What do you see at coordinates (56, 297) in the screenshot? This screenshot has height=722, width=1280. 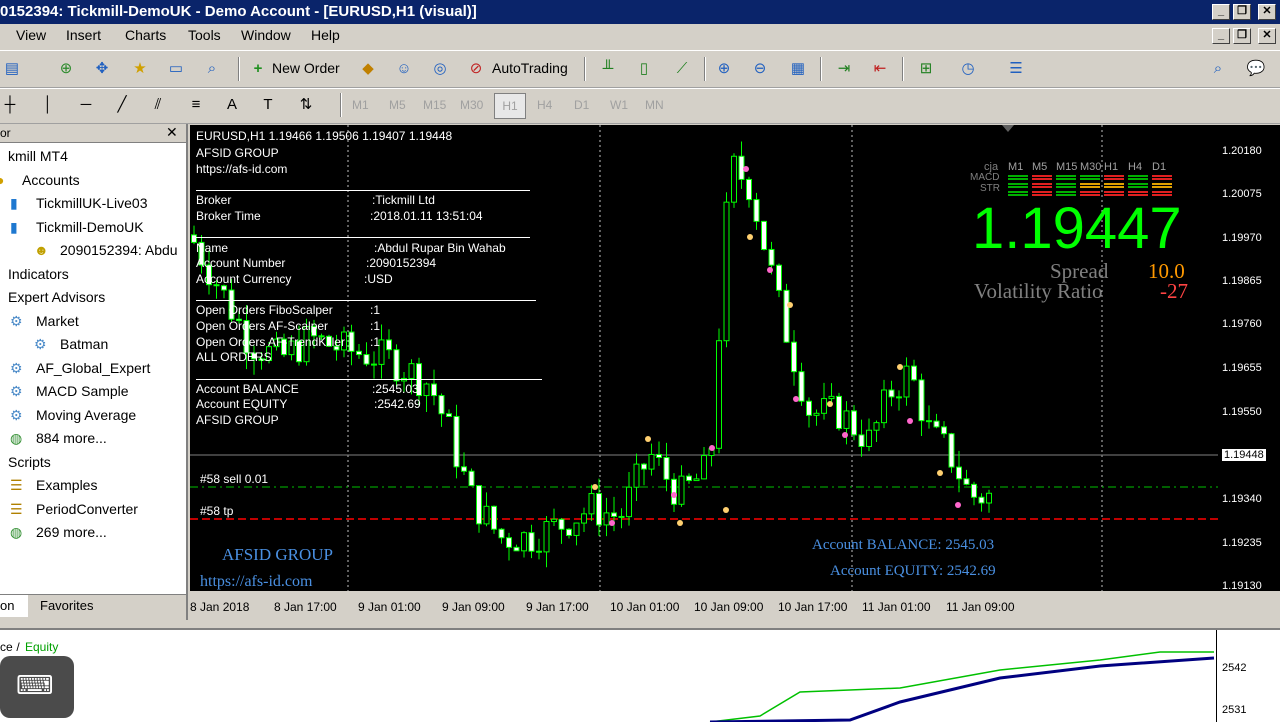 I see `navigator-item: Expert Advisors` at bounding box center [56, 297].